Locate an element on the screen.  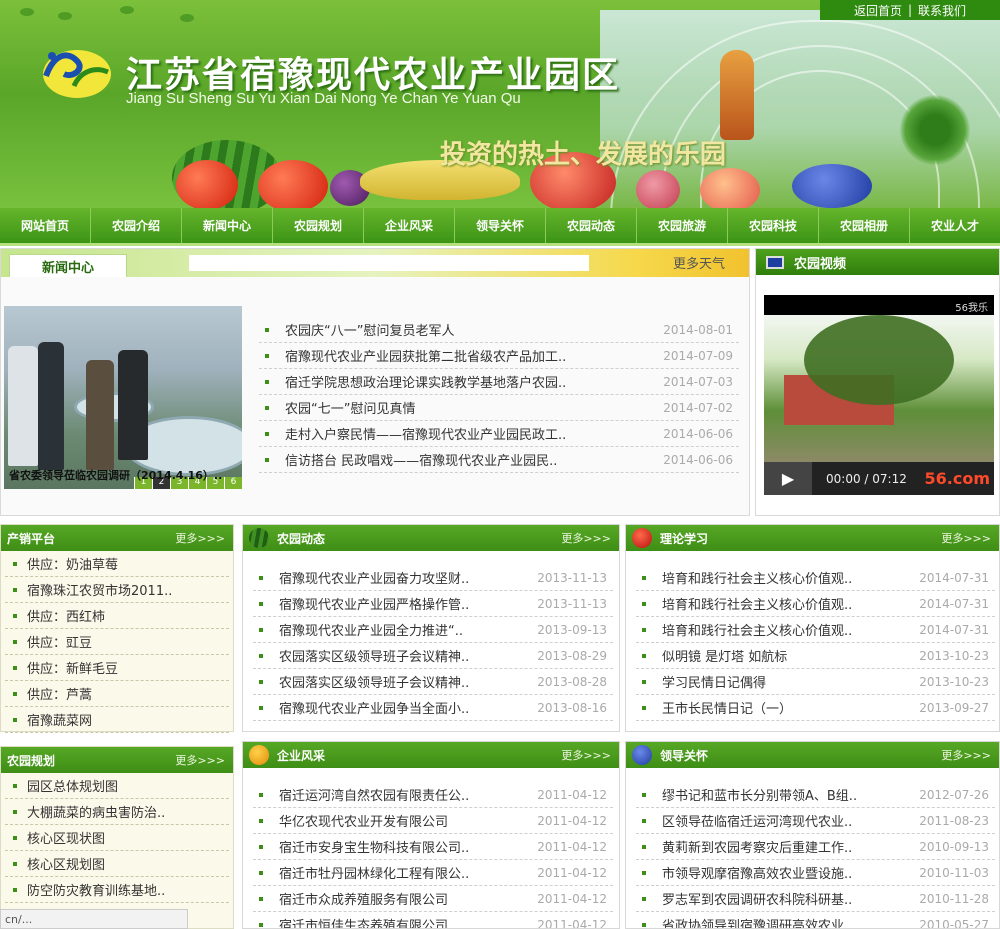
list-item: 宿豫珠江农贸市场2011.. is located at coordinates (117, 590).